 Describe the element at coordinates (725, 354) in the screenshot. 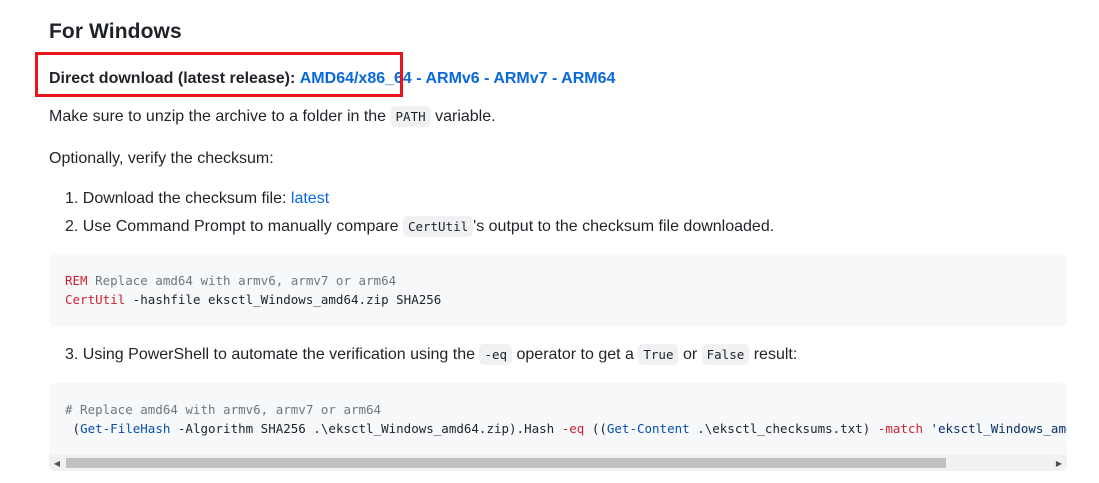

I see `false-code: False` at that location.